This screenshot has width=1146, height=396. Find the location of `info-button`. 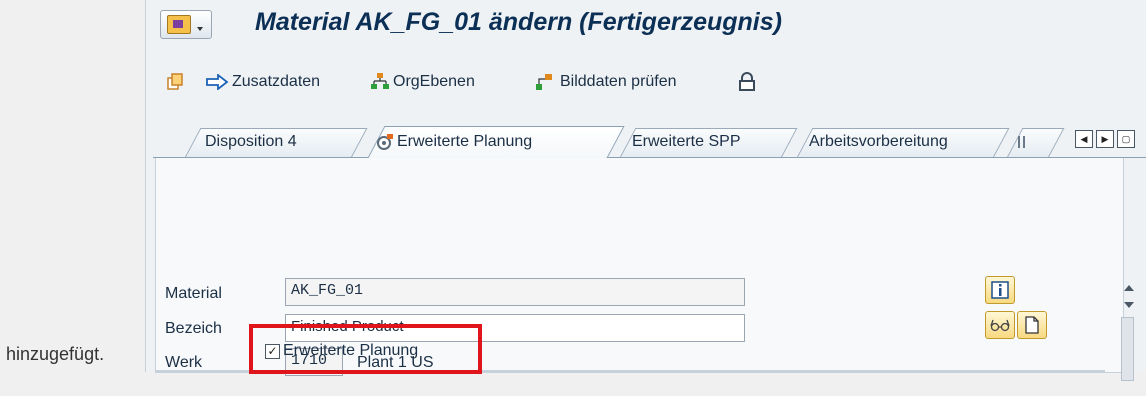

info-button is located at coordinates (1000, 290).